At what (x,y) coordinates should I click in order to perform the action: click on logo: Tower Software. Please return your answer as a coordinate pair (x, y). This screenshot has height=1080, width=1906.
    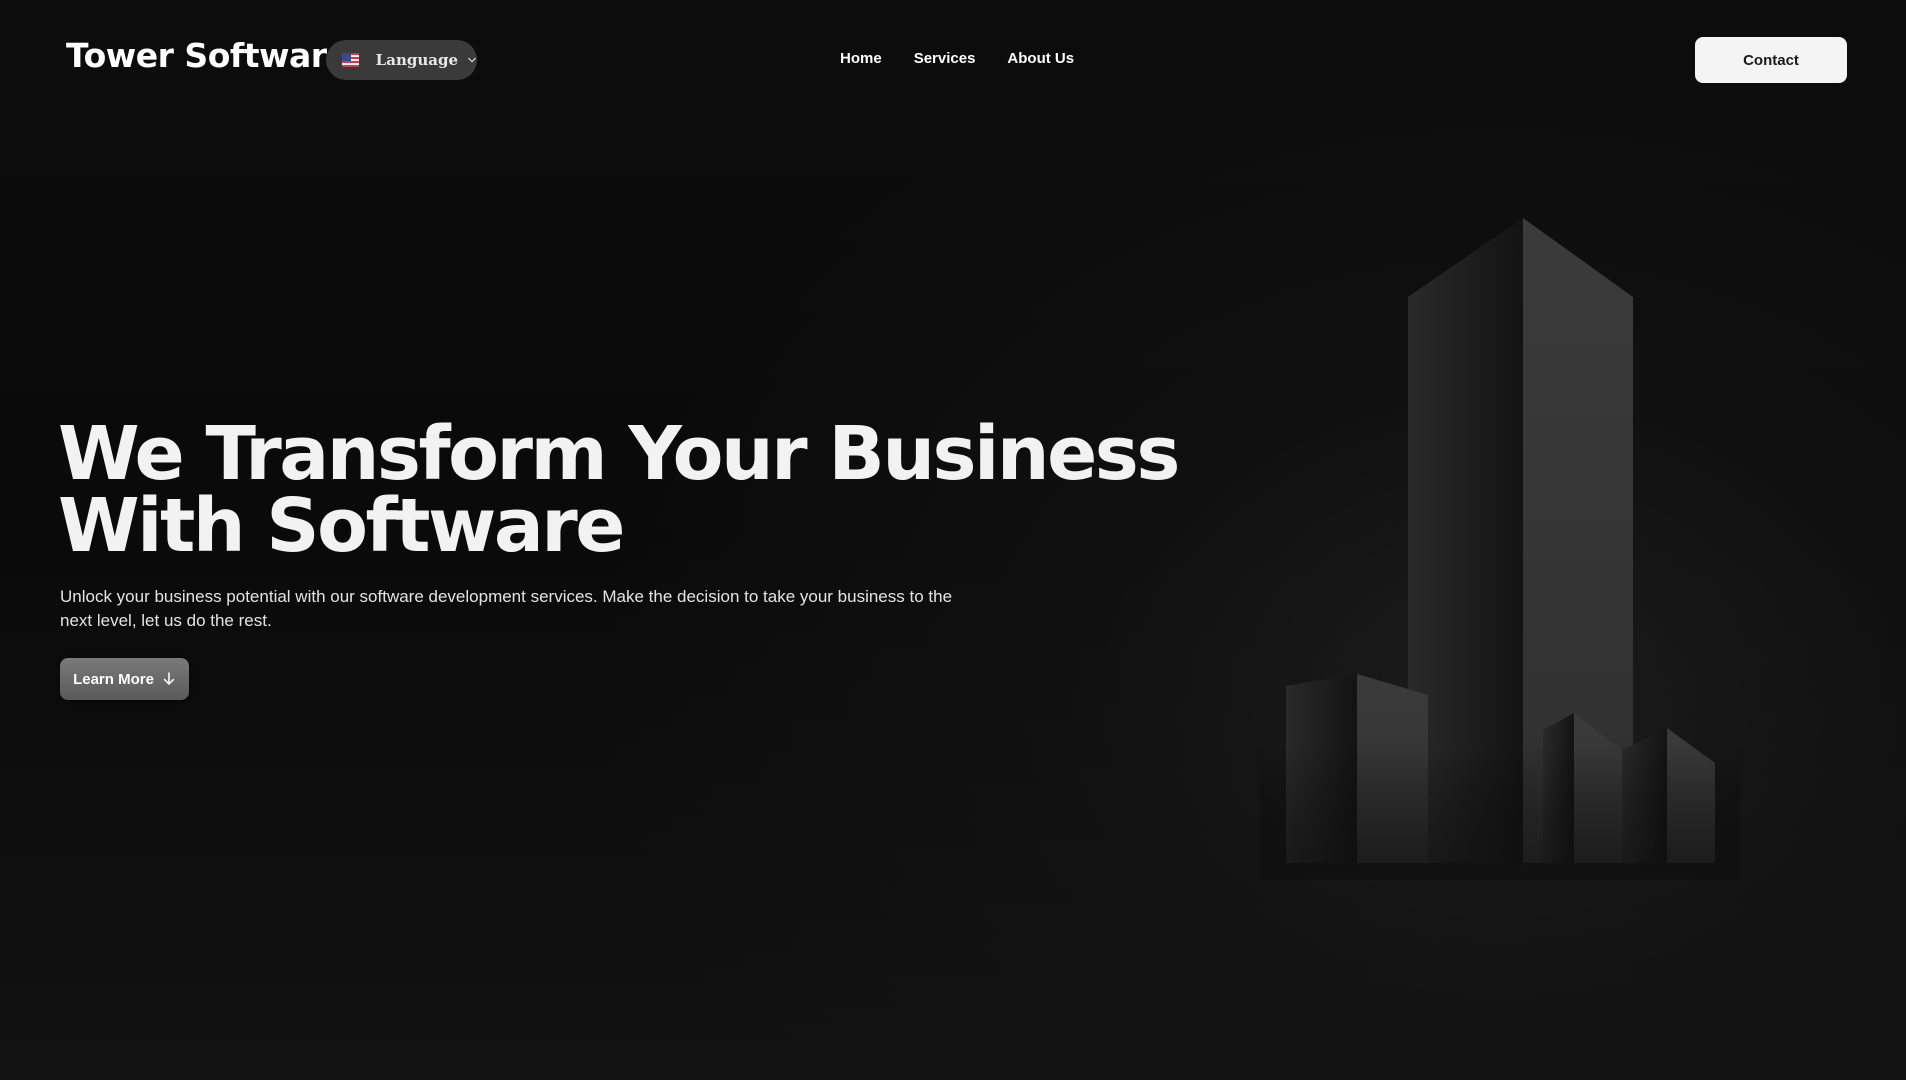
    Looking at the image, I should click on (207, 55).